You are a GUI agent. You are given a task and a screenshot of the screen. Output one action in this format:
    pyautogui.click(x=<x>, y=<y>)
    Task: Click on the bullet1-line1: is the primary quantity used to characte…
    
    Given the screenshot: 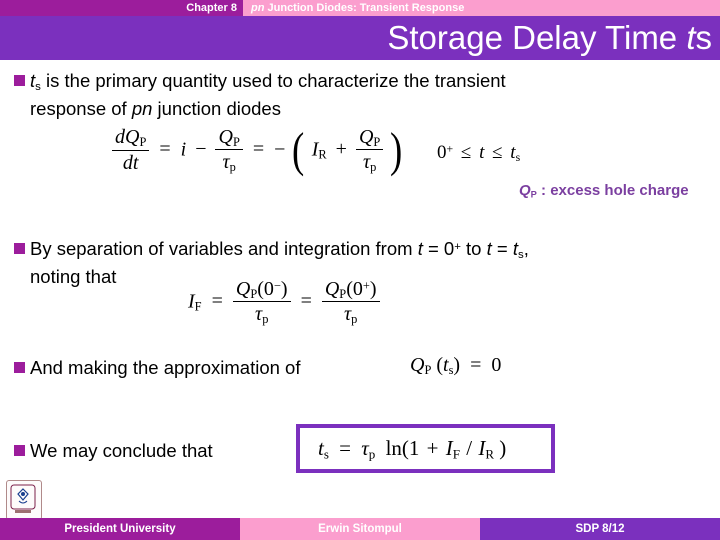 What is the action you would take?
    pyautogui.click(x=273, y=80)
    